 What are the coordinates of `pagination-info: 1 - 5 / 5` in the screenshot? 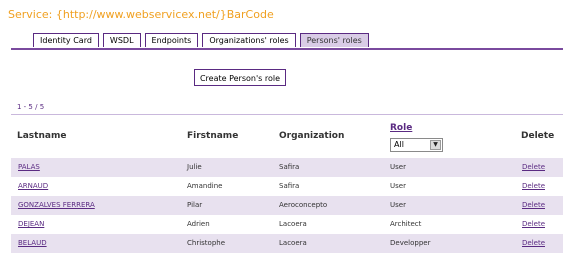 It's located at (31, 107).